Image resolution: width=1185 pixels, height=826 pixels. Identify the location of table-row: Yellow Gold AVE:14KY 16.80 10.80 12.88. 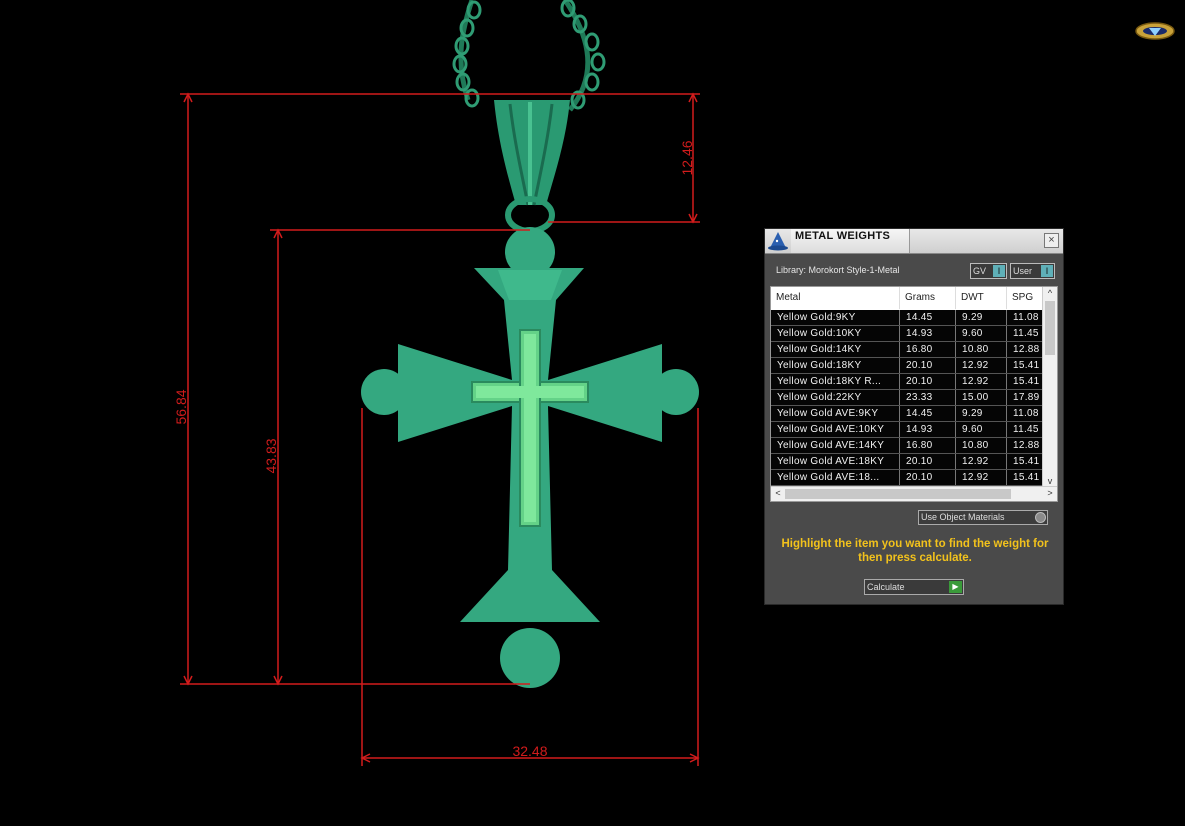
(907, 446).